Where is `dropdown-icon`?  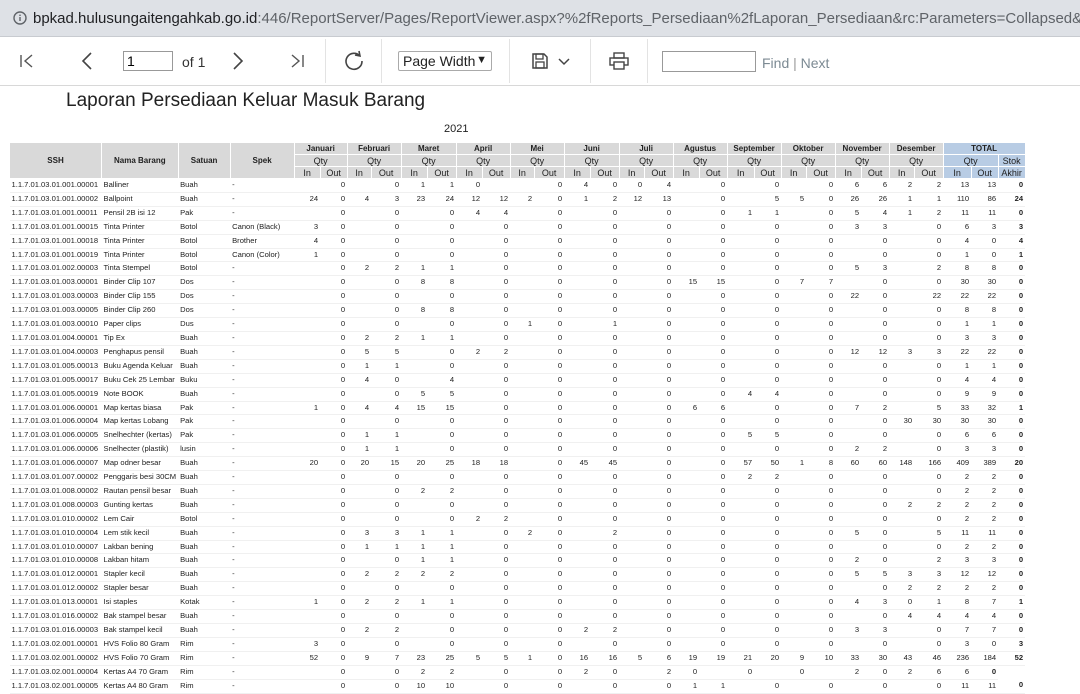 dropdown-icon is located at coordinates (564, 62).